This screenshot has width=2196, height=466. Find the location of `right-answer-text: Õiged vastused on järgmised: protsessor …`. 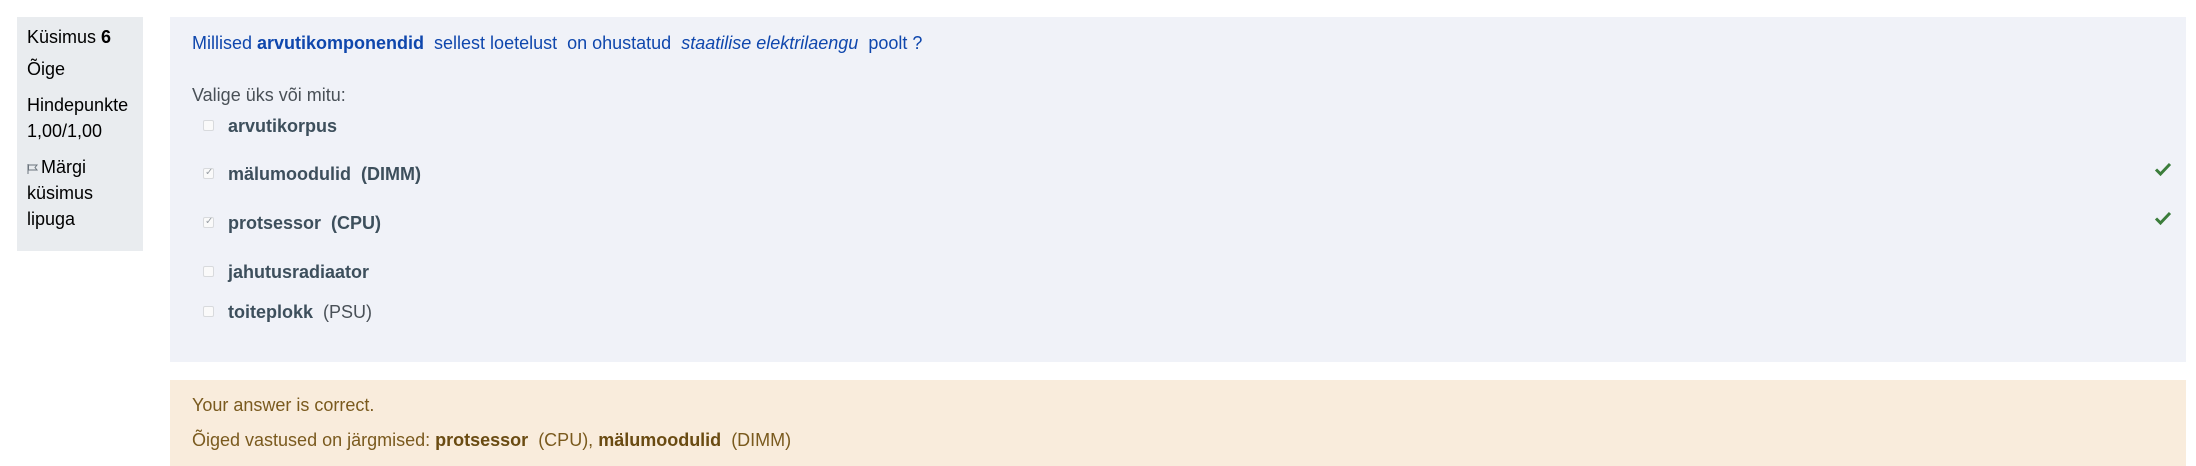

right-answer-text: Õiged vastused on järgmised: protsessor … is located at coordinates (492, 440).